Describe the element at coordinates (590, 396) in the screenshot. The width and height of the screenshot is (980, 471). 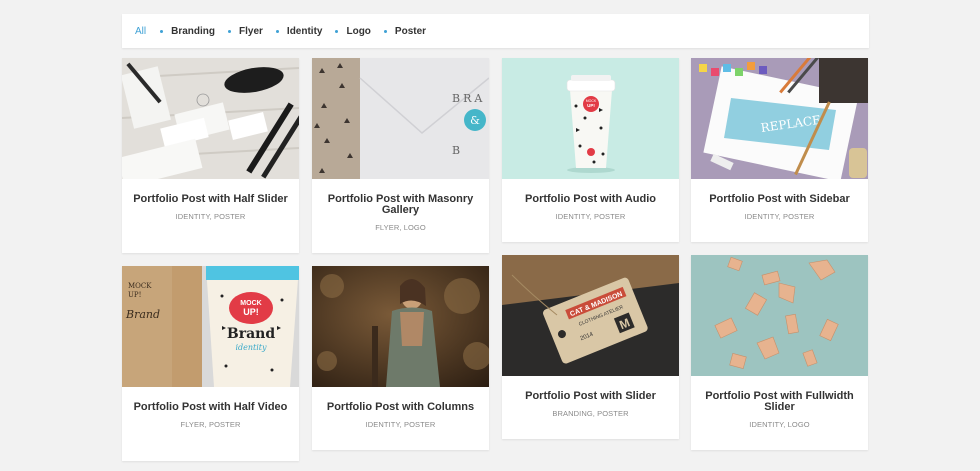
I see `portfolio-post-title: Portfolio Post with Slider` at that location.